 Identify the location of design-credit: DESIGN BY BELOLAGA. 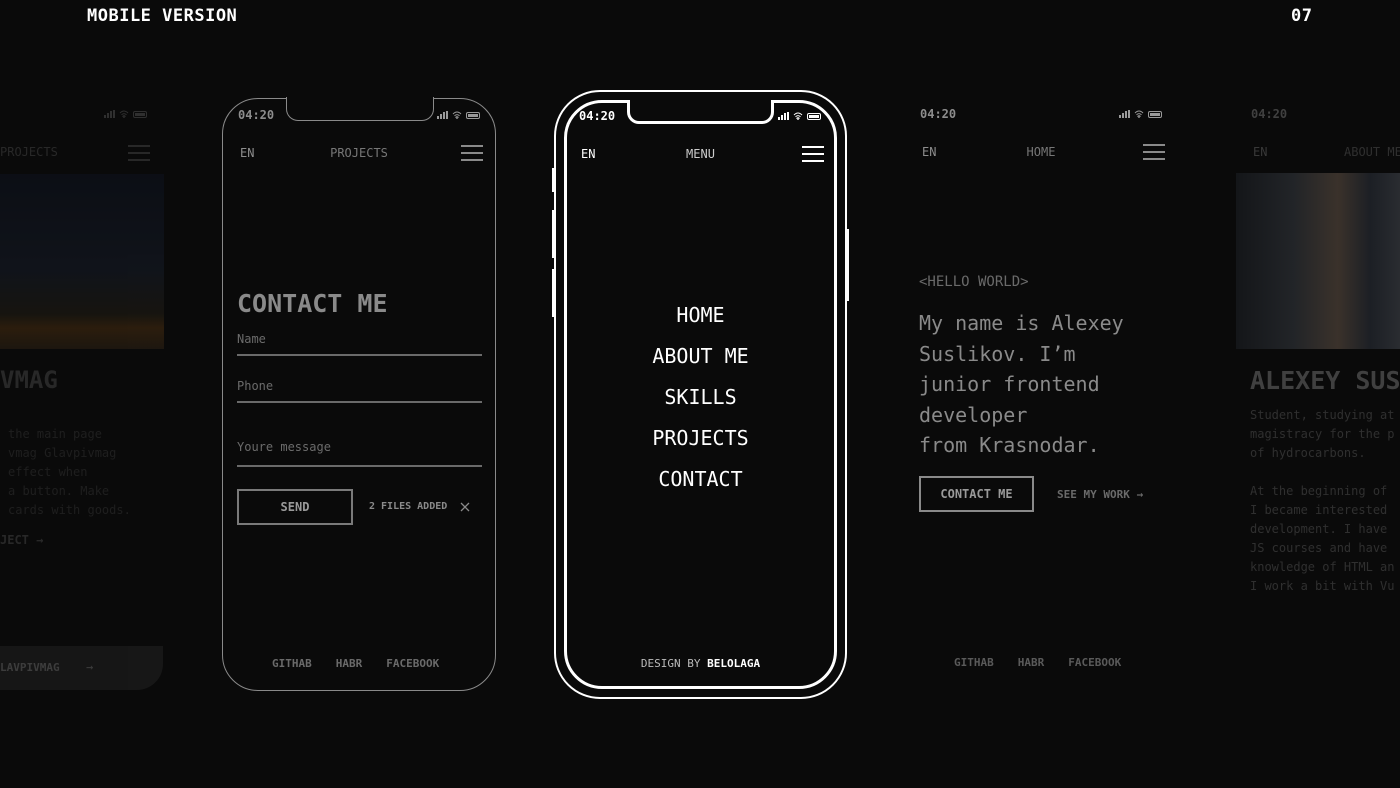
(700, 663).